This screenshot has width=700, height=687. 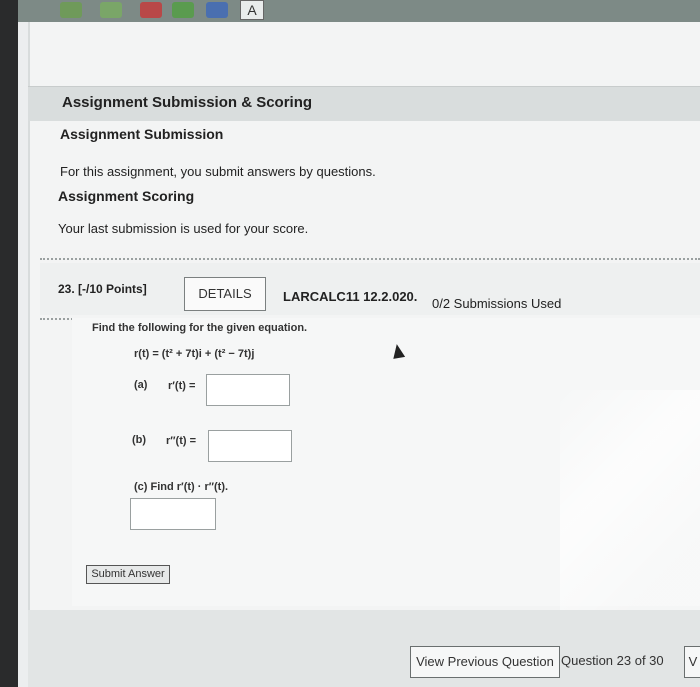 What do you see at coordinates (398, 351) in the screenshot?
I see `mouse-cursor-icon` at bounding box center [398, 351].